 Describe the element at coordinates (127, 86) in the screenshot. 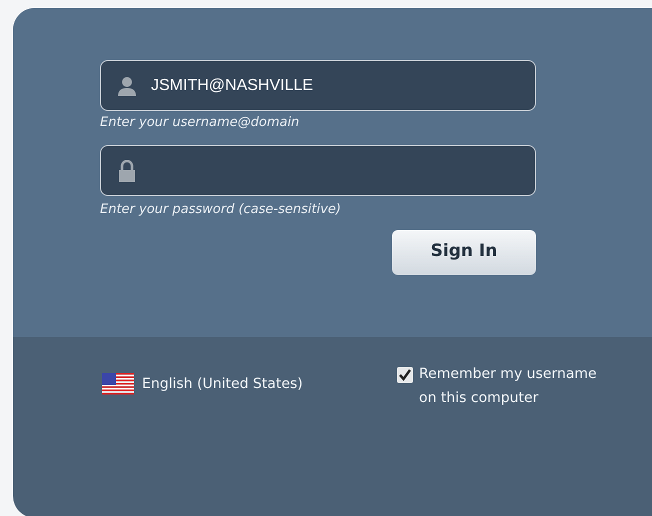

I see `user-icon` at that location.